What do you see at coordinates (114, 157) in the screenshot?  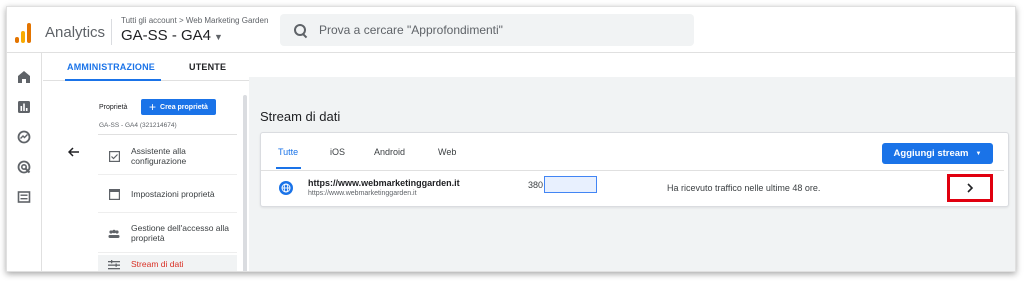 I see `checkbox-icon` at bounding box center [114, 157].